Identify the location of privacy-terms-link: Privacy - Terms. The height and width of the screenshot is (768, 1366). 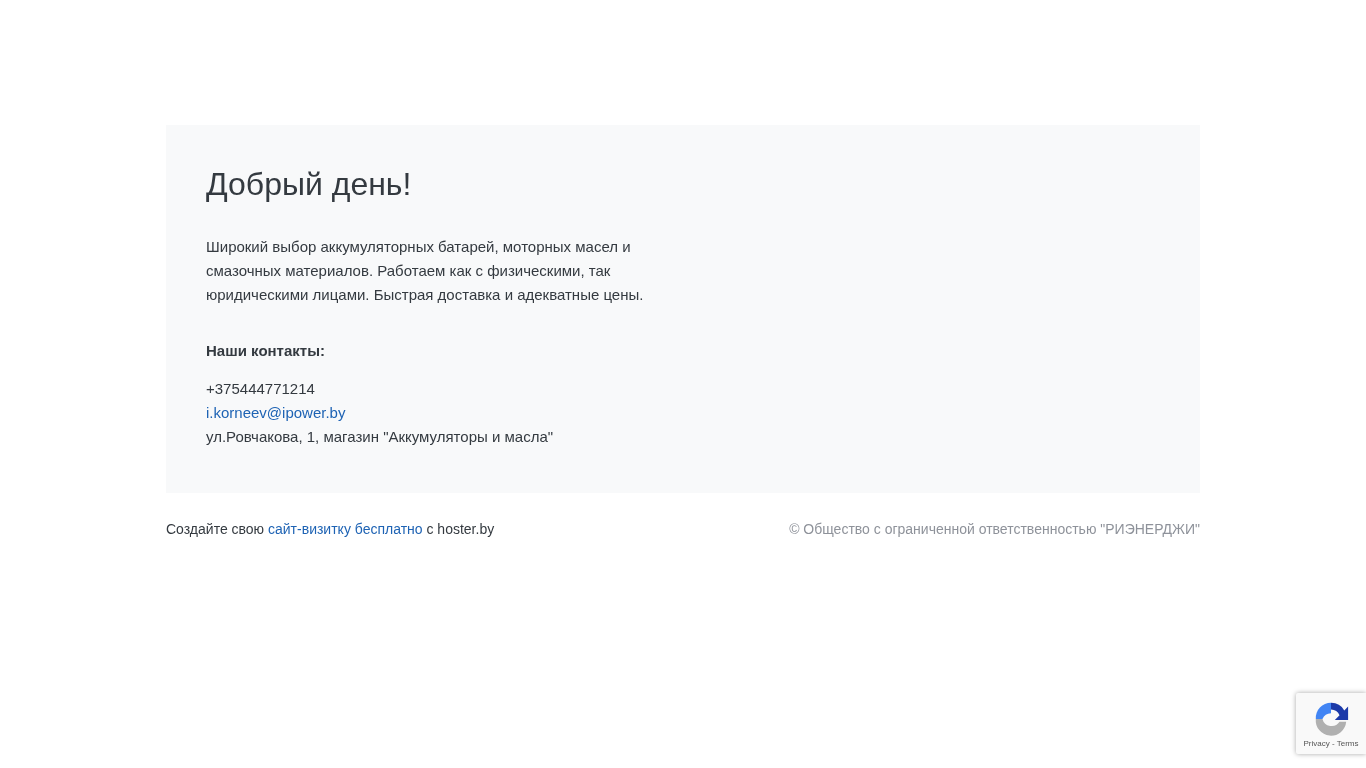
(1331, 744).